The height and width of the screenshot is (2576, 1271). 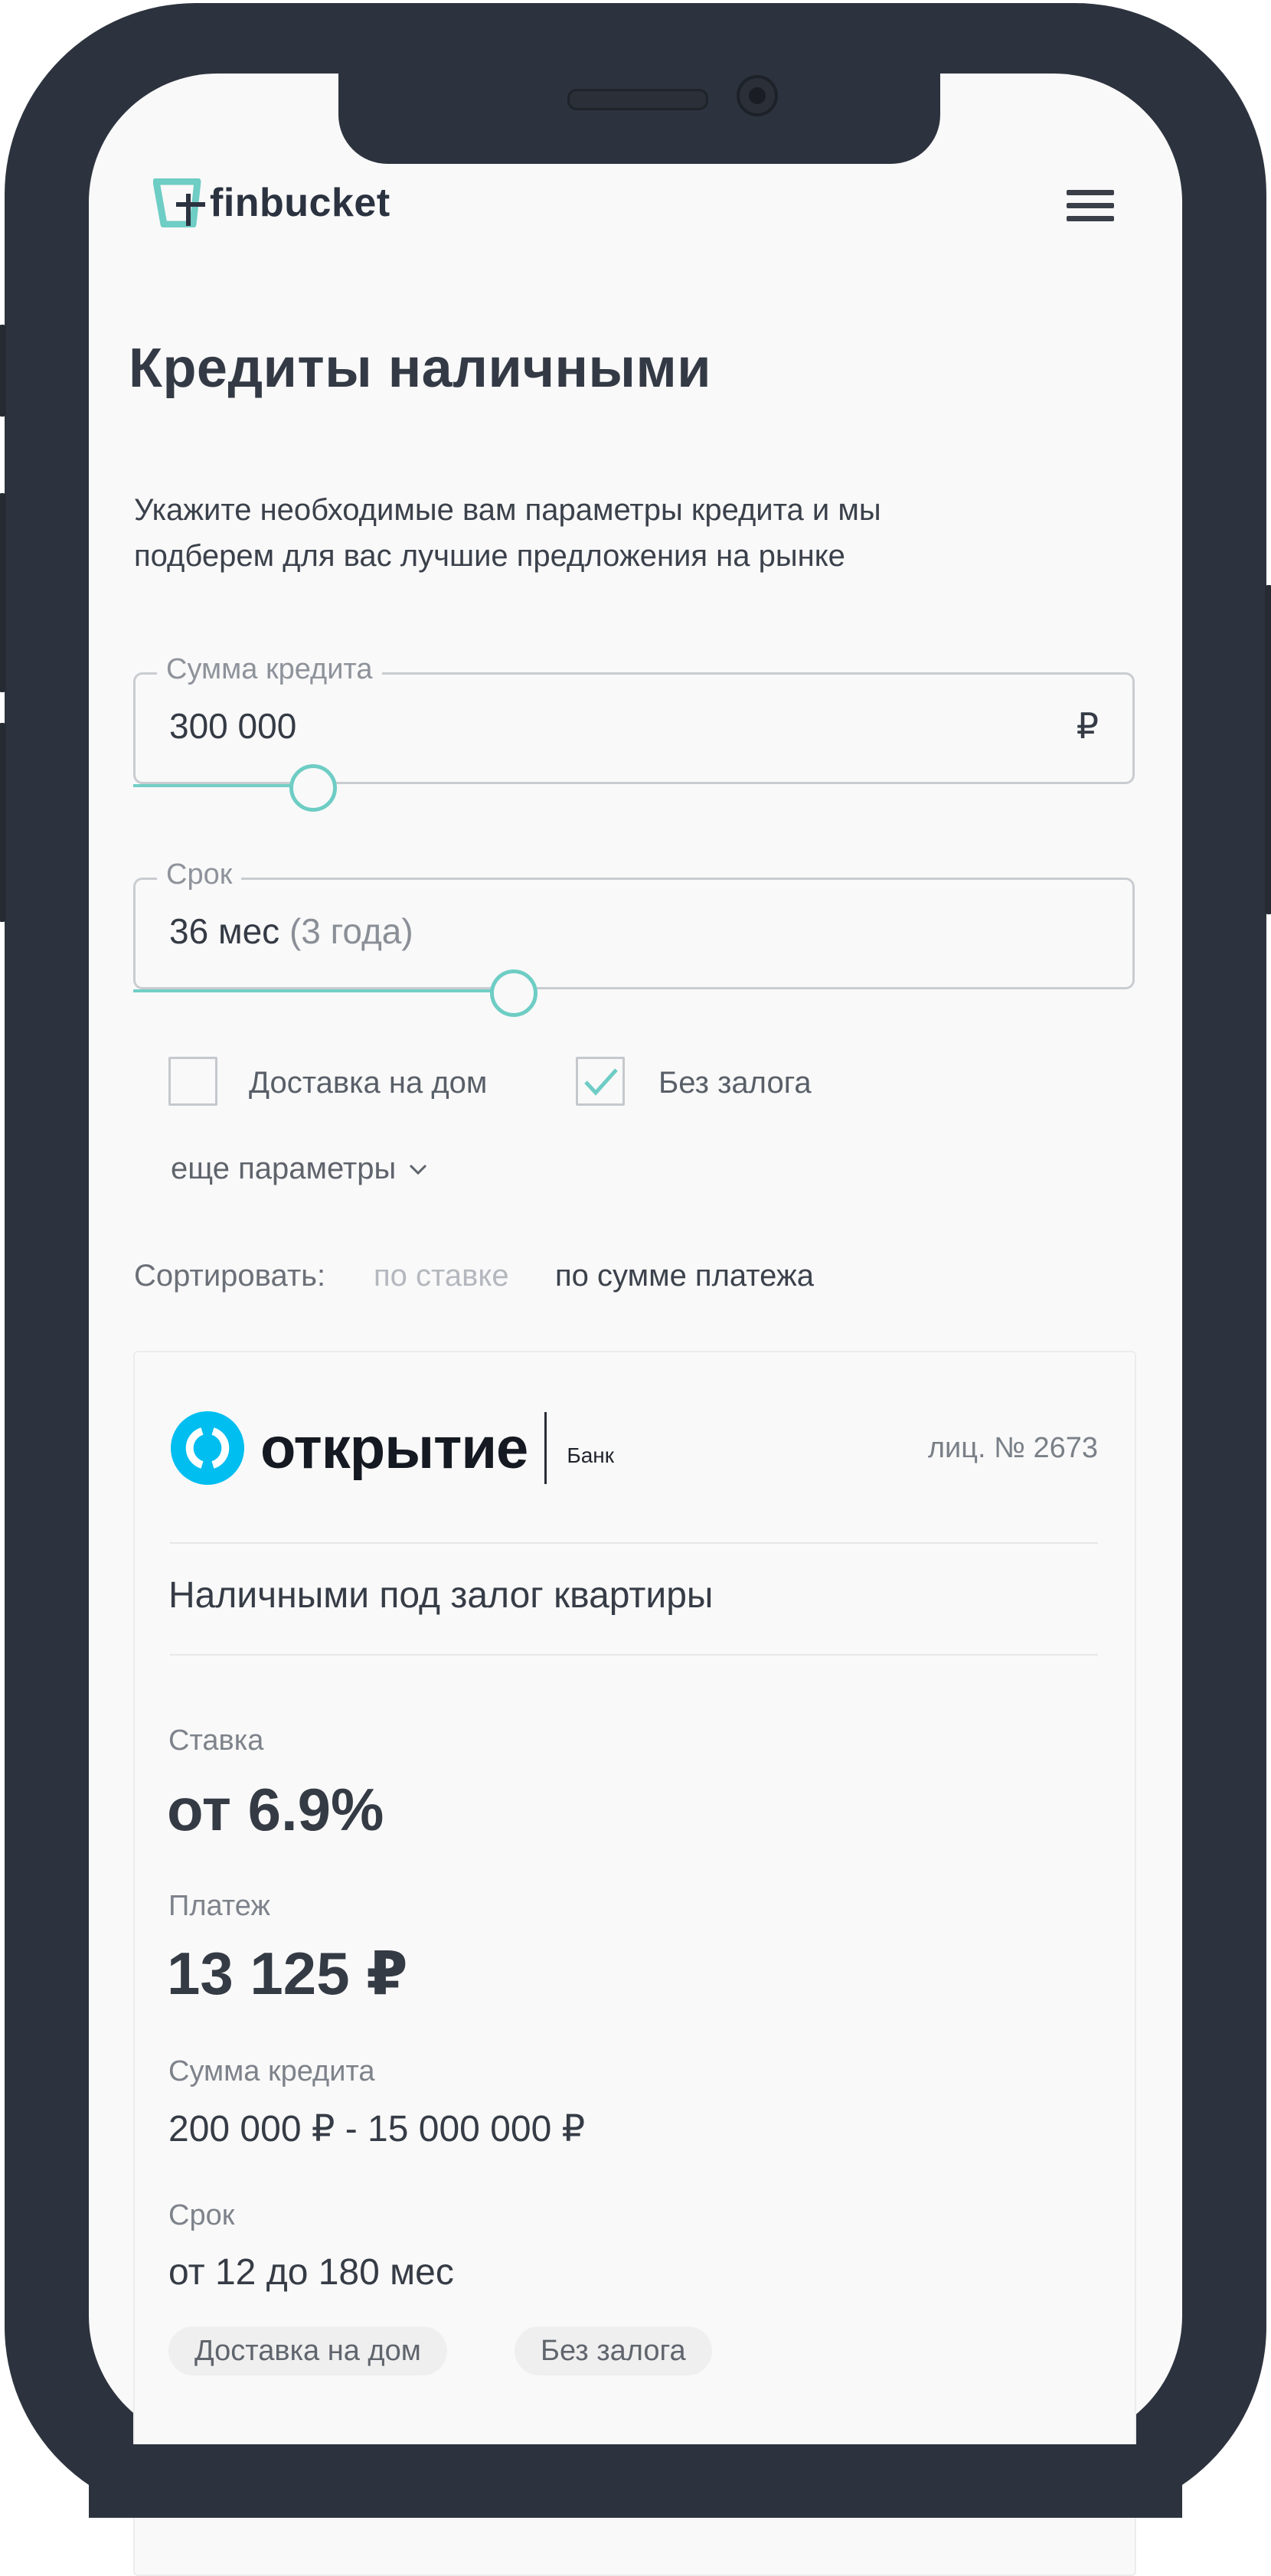 What do you see at coordinates (233, 726) in the screenshot?
I see `loan-amount-value: 300 000` at bounding box center [233, 726].